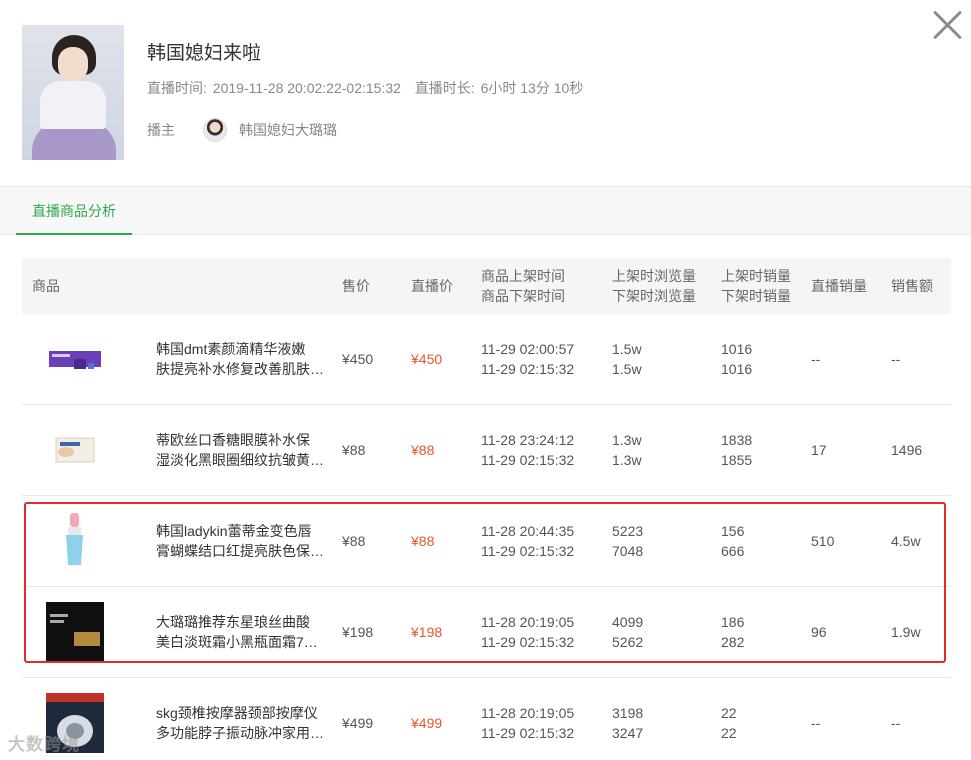  What do you see at coordinates (912, 286) in the screenshot?
I see `col-revenue: 销售额` at bounding box center [912, 286].